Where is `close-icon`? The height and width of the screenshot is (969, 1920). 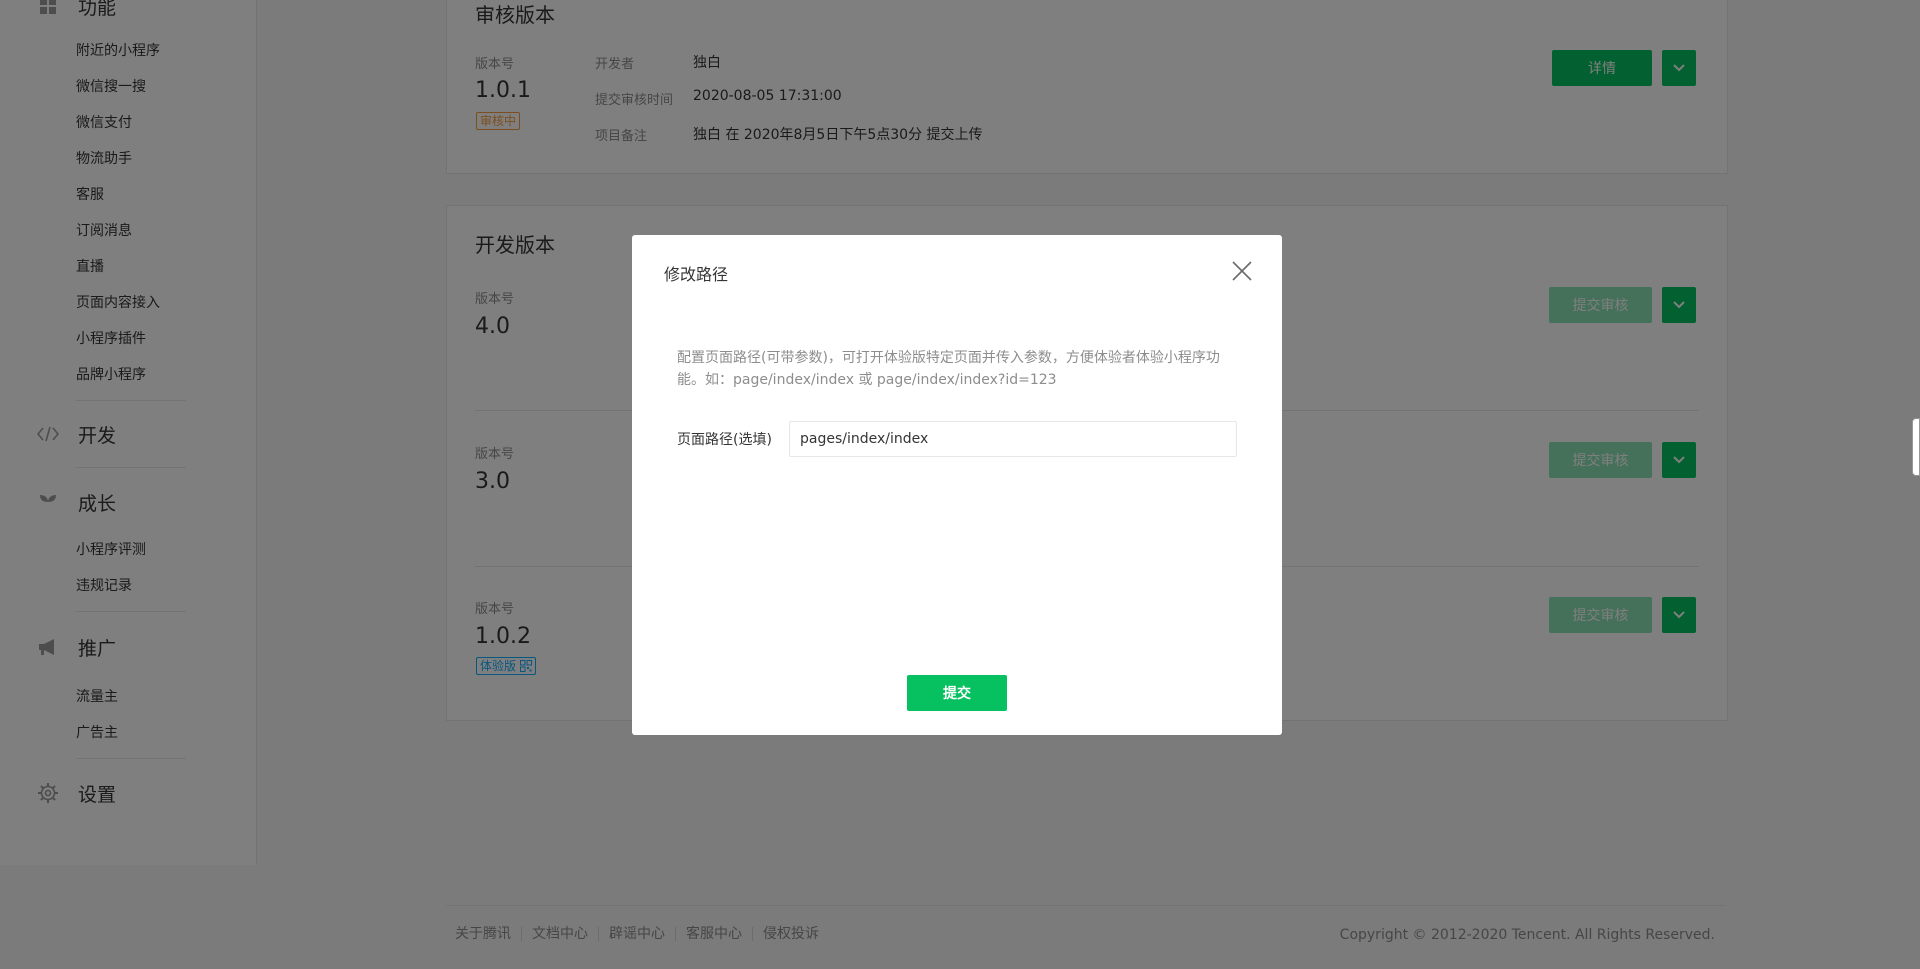
close-icon is located at coordinates (1242, 271).